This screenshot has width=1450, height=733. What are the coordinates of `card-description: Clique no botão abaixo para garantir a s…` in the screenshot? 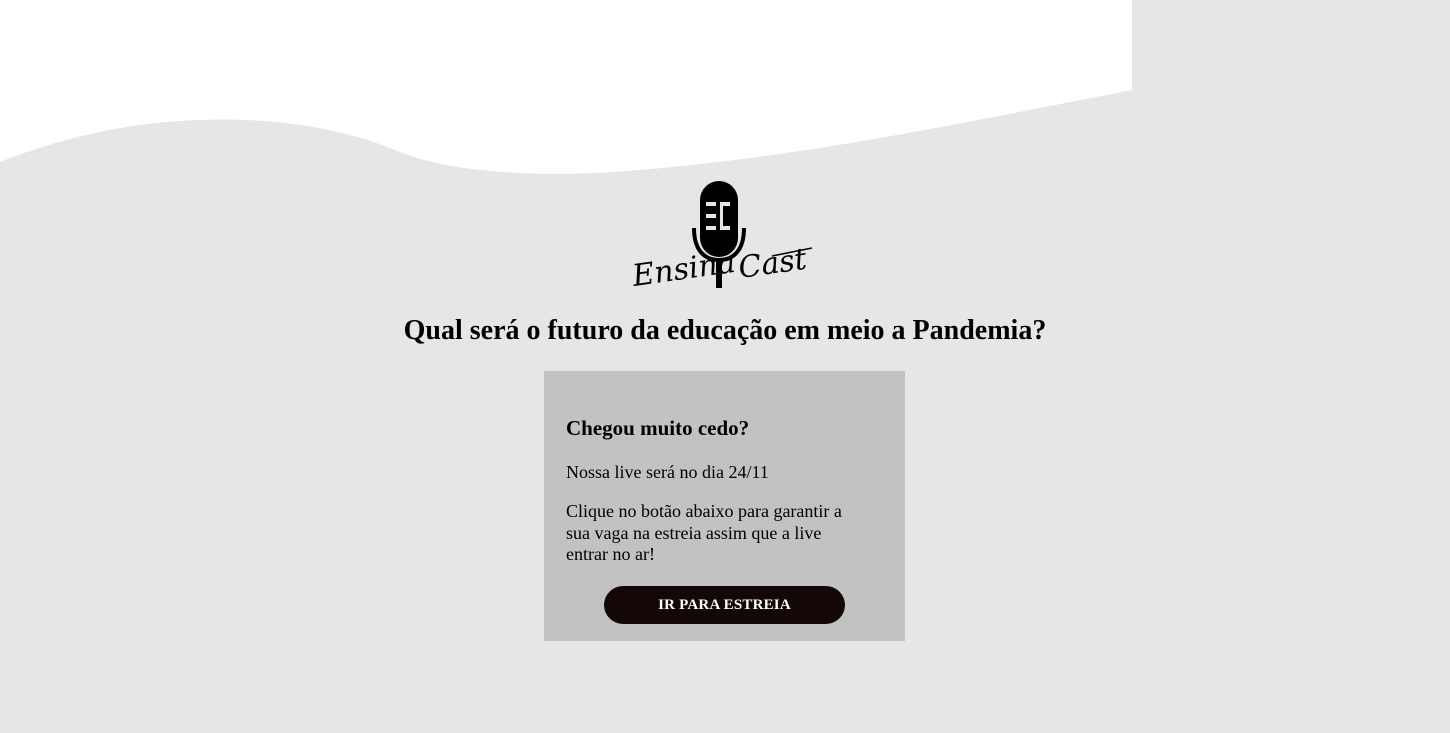 It's located at (704, 532).